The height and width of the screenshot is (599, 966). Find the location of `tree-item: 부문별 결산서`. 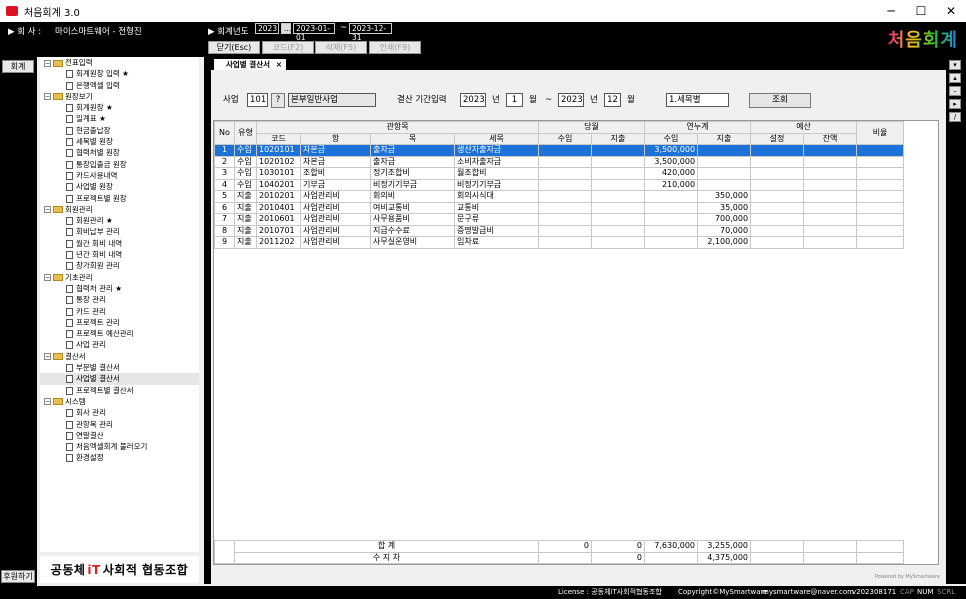

tree-item: 부문별 결산서 is located at coordinates (119, 367).